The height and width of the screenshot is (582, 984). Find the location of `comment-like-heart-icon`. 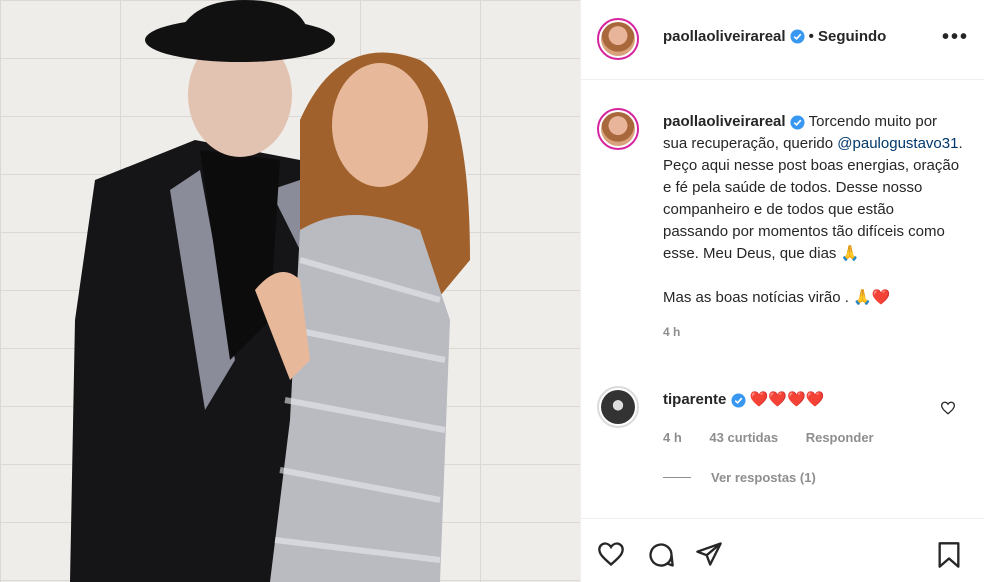

comment-like-heart-icon is located at coordinates (948, 408).